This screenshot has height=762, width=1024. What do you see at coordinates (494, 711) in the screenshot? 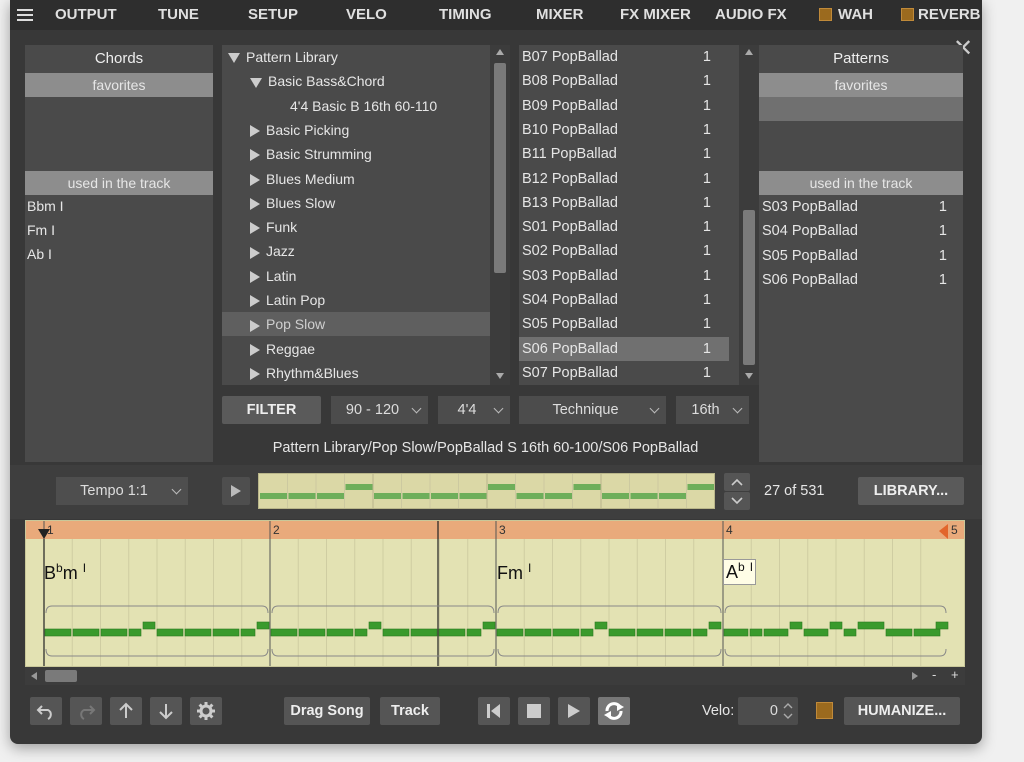
I see `rewind-button` at bounding box center [494, 711].